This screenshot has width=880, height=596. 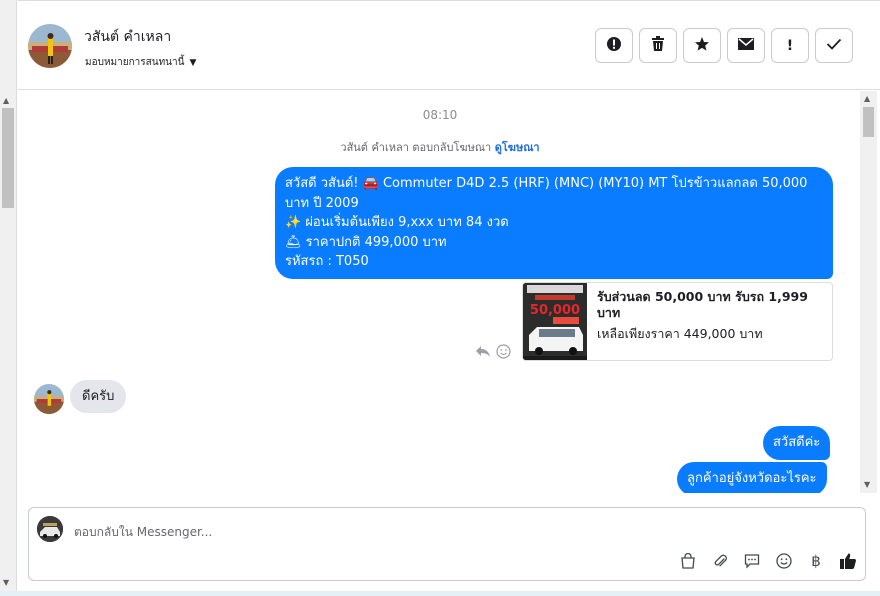 I want to click on shopping-bag-icon, so click(x=688, y=561).